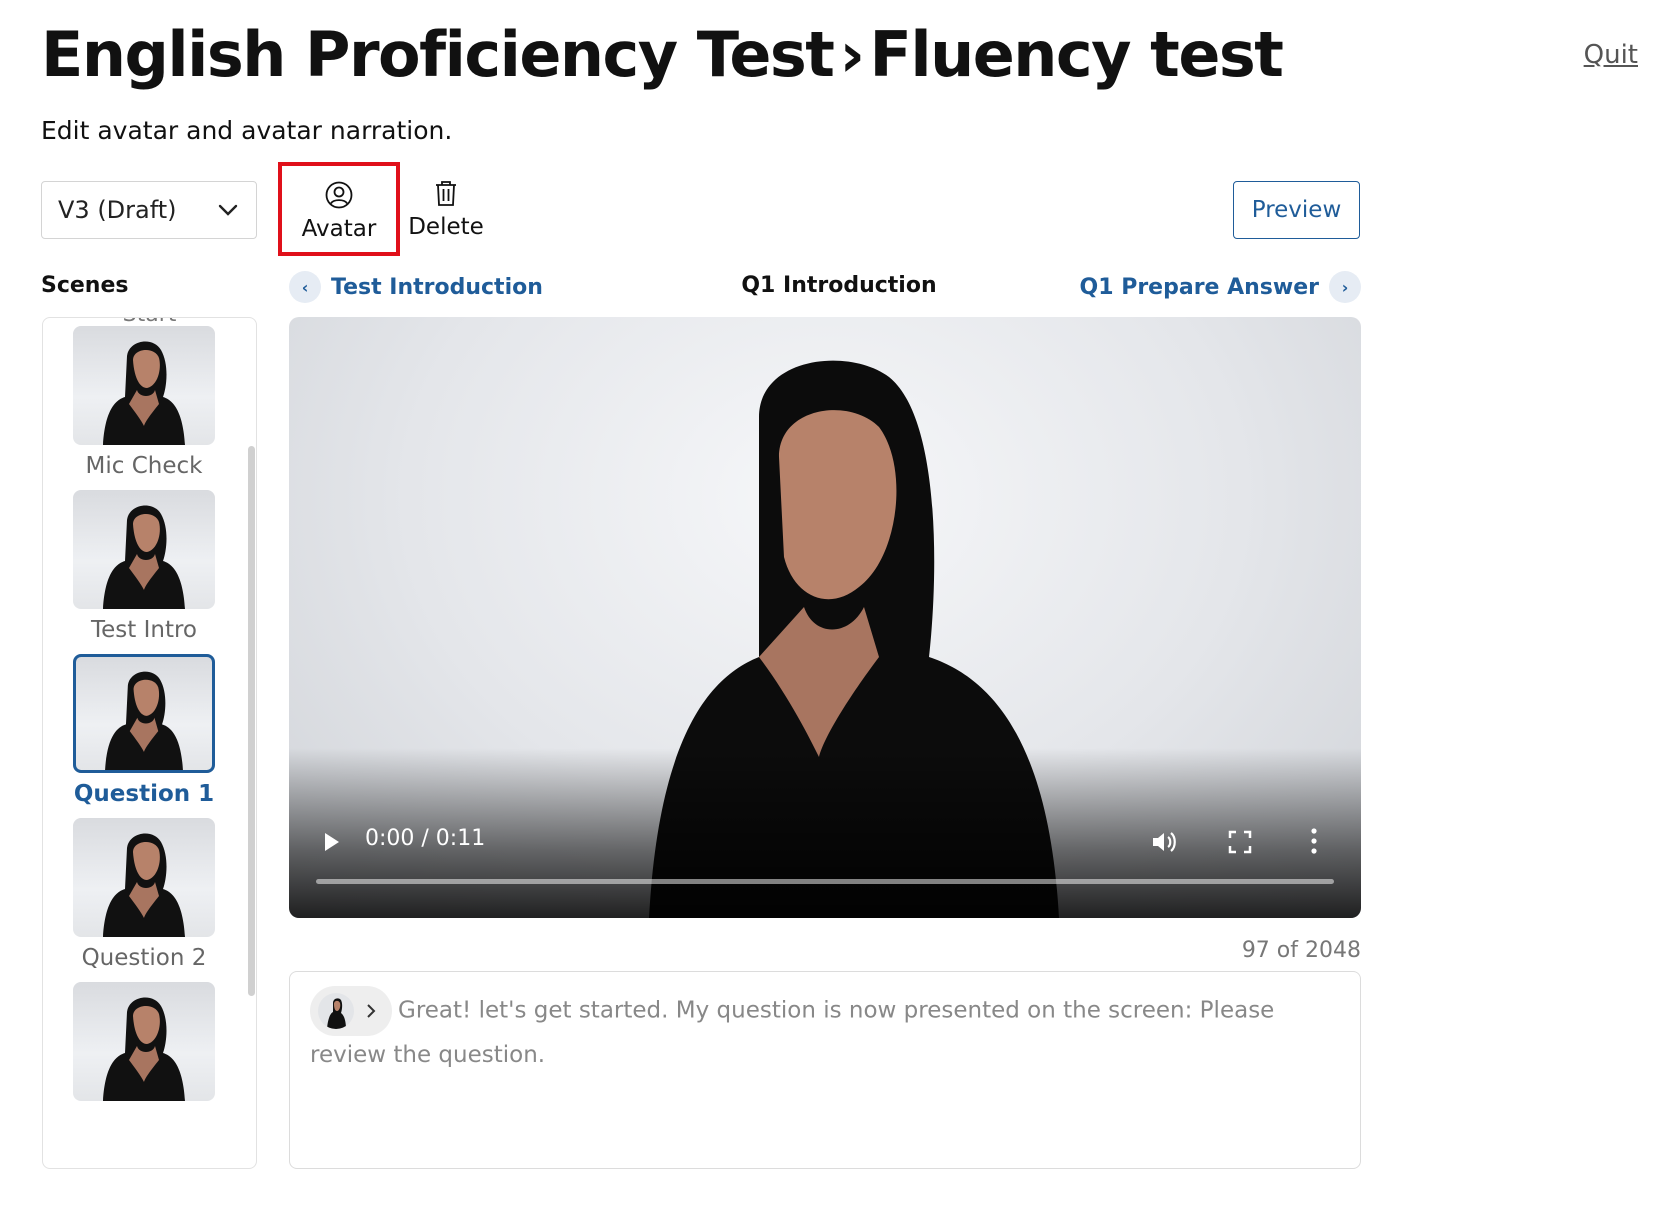  I want to click on prev-scene-link: ‹ Test Introduction, so click(416, 287).